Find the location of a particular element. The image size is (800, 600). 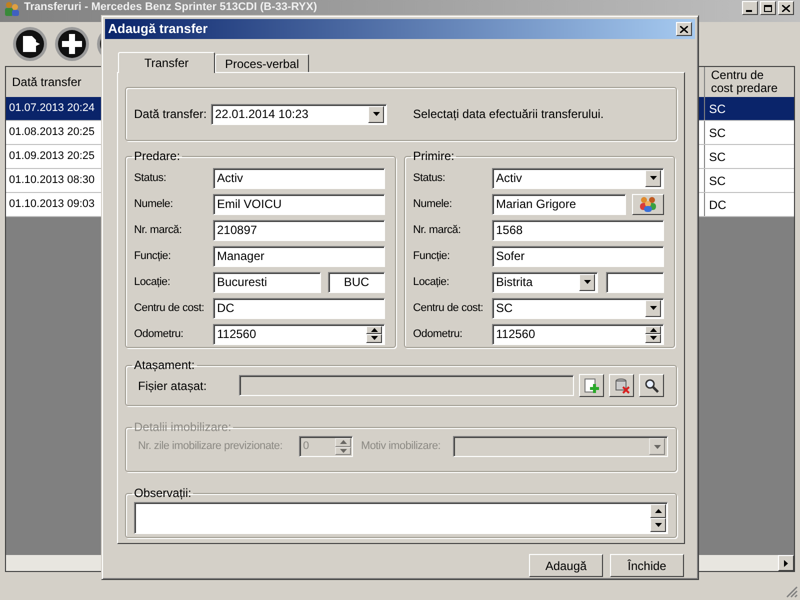

database-delete-icon is located at coordinates (622, 386).